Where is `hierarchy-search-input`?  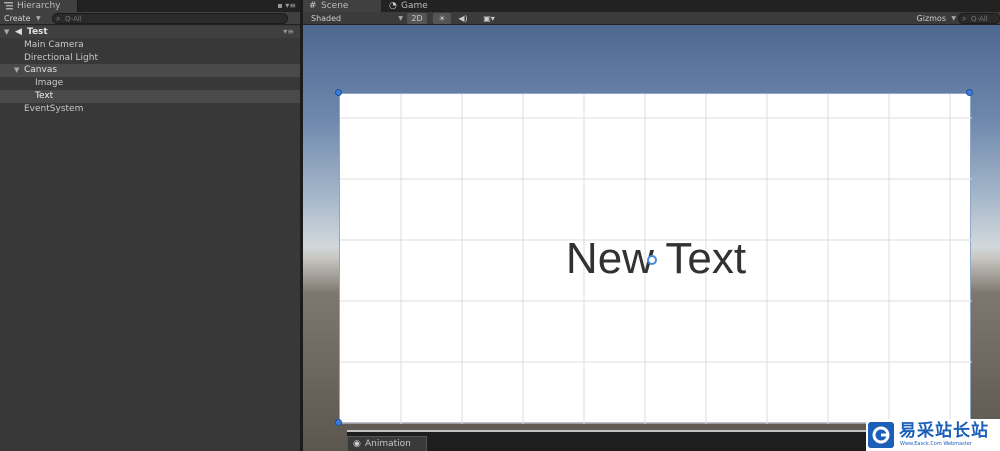 hierarchy-search-input is located at coordinates (165, 18).